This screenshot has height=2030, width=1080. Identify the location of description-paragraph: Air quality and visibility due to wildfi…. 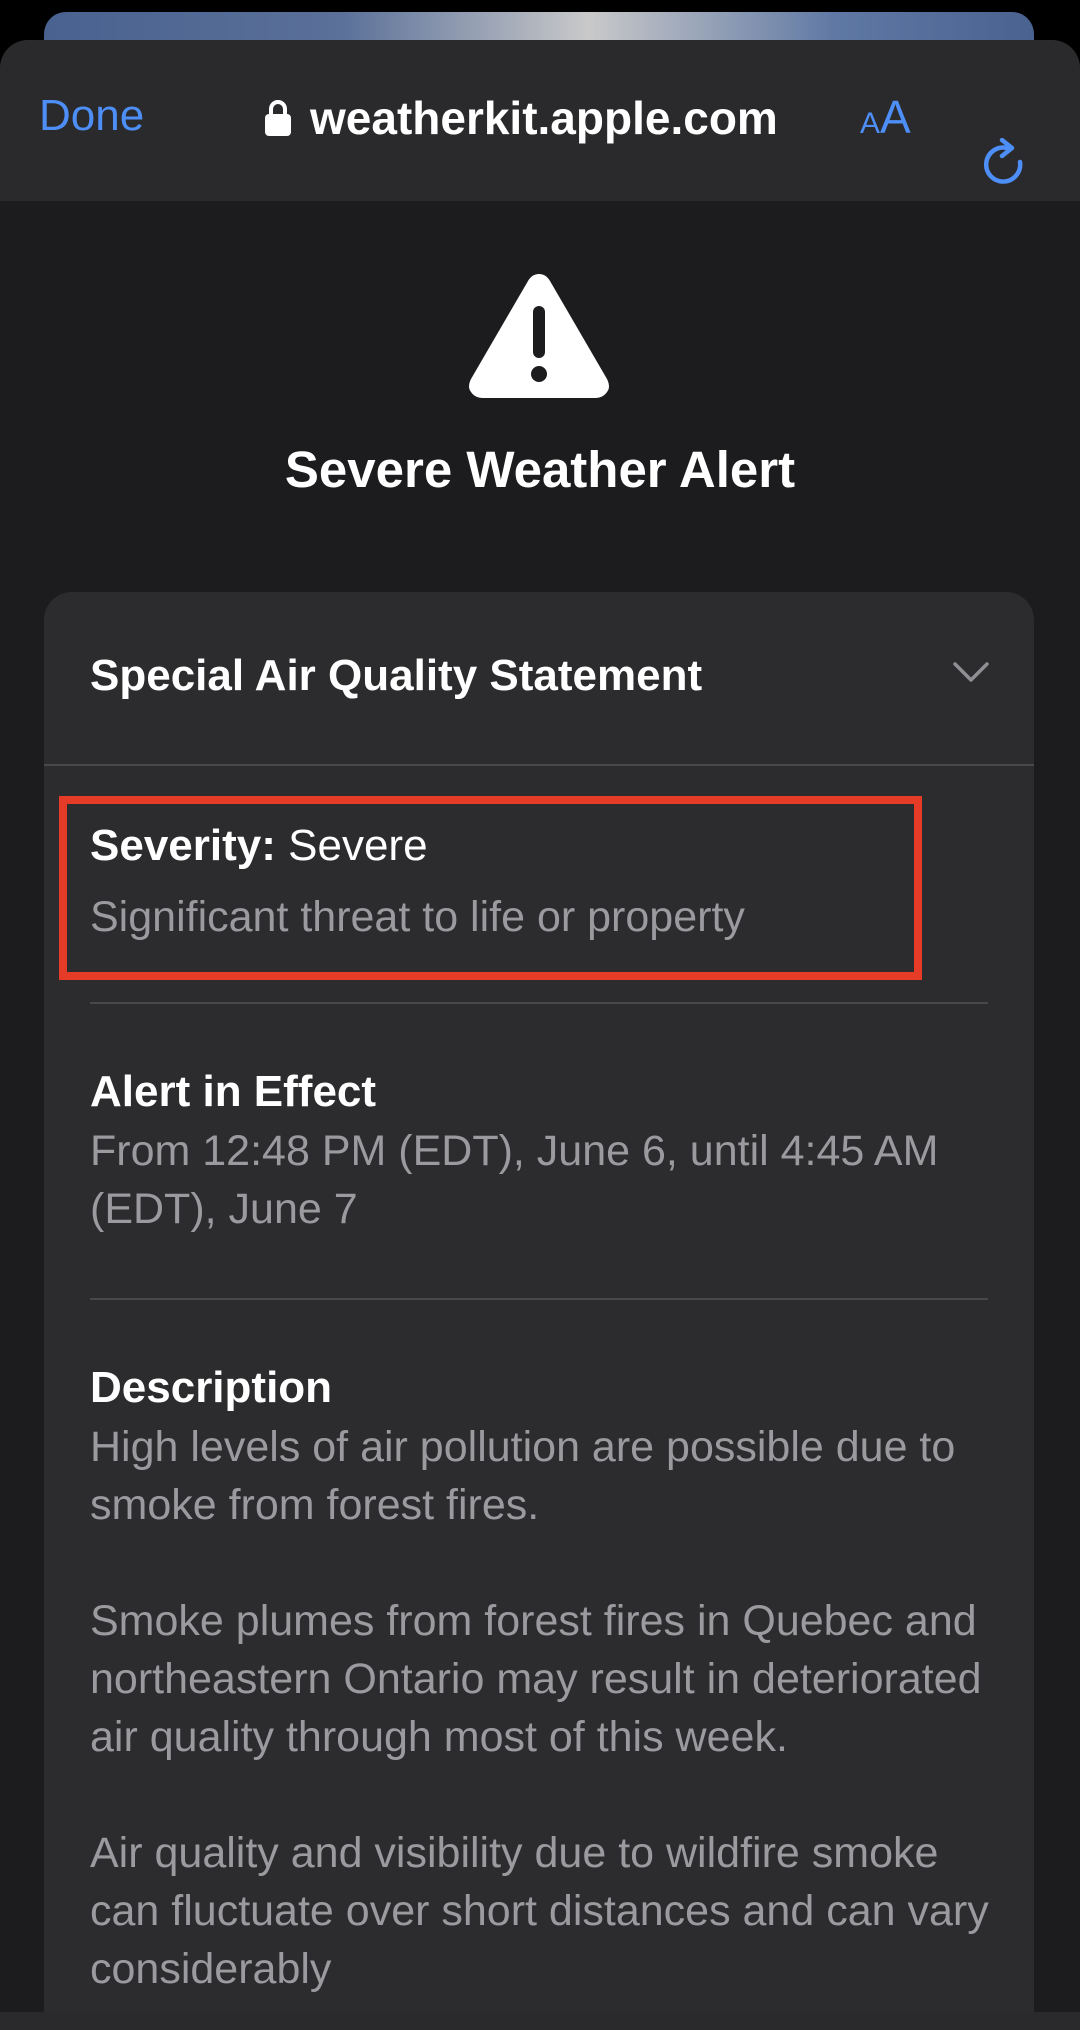
(539, 1911).